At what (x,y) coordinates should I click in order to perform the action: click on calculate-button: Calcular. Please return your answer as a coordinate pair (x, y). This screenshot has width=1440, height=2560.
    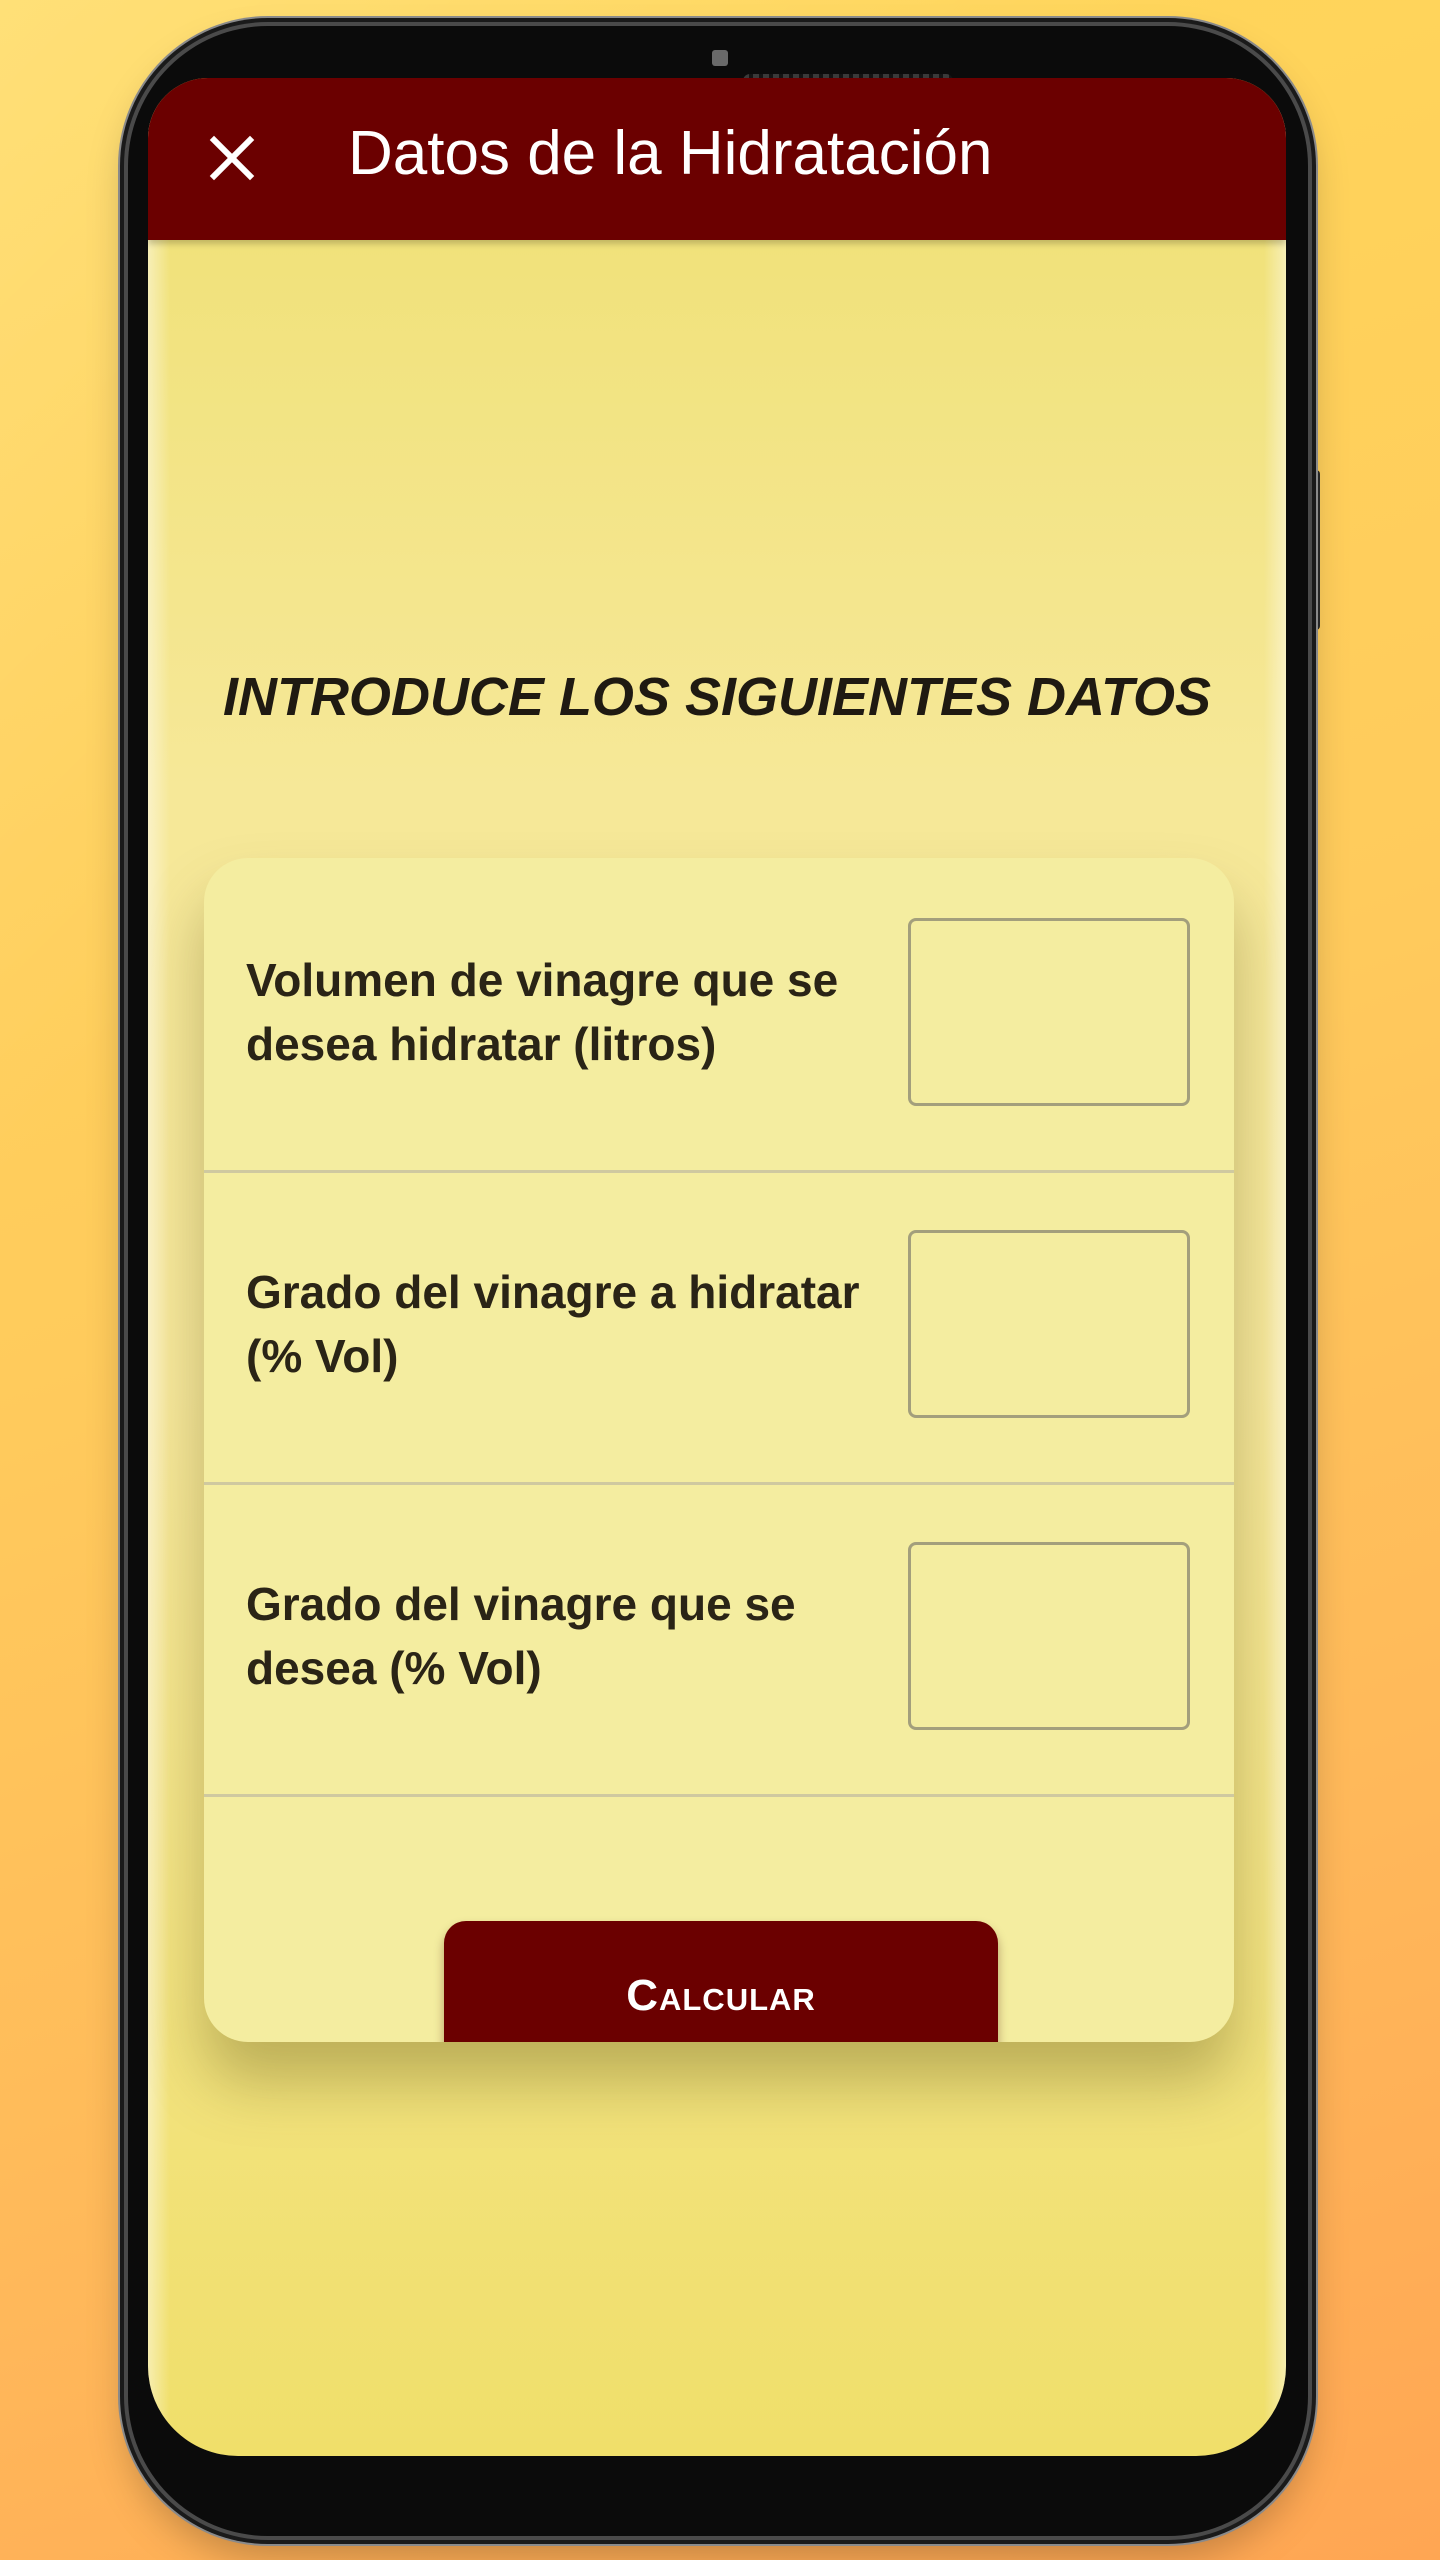
    Looking at the image, I should click on (721, 1981).